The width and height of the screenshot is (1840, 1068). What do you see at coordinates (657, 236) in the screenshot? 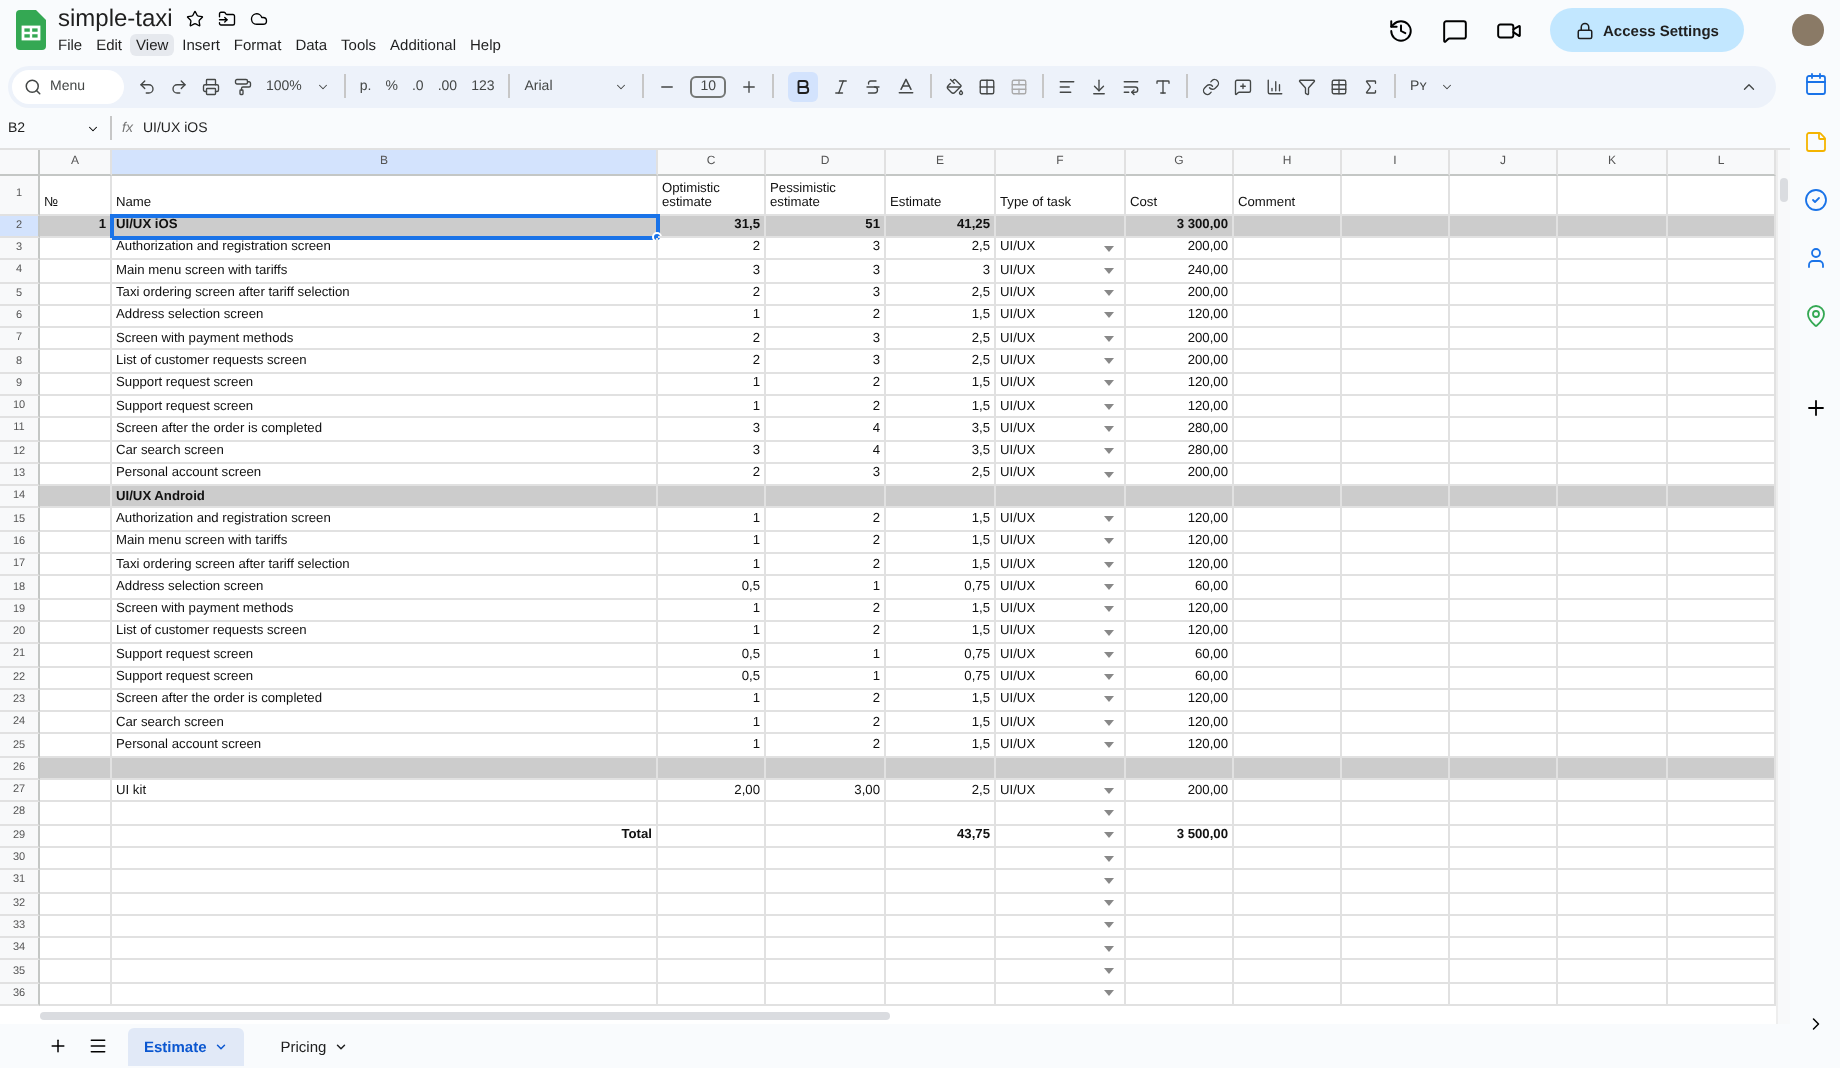
I see `fill-handle` at bounding box center [657, 236].